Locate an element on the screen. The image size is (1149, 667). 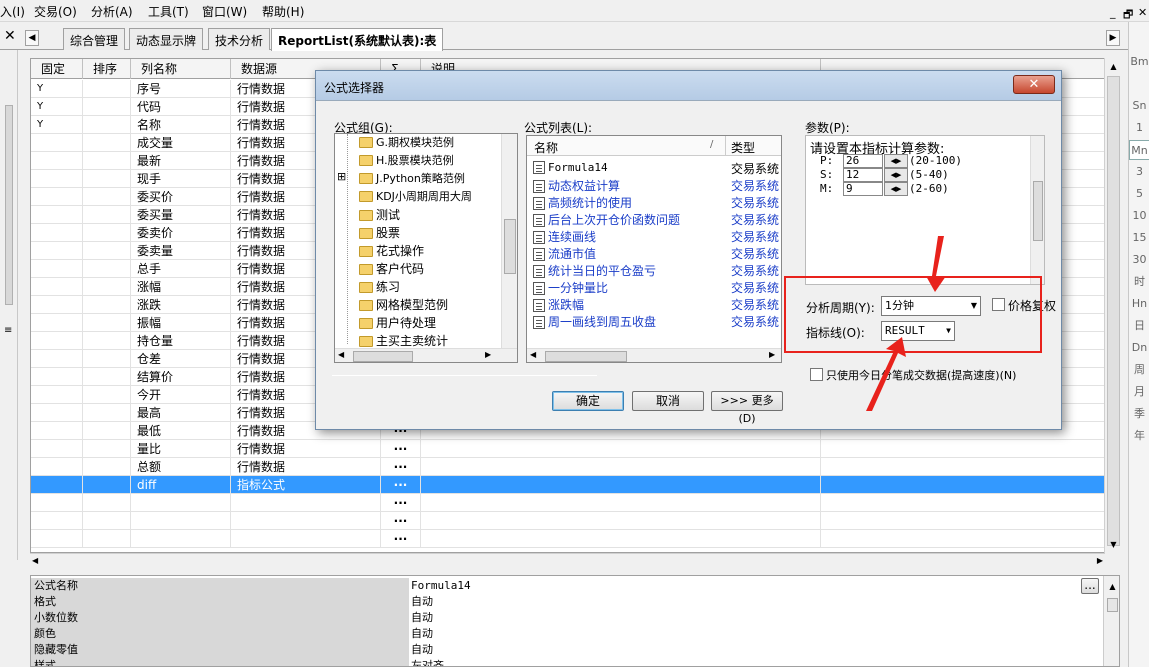
menu-item-help: 帮助(H) is located at coordinates (283, 11).